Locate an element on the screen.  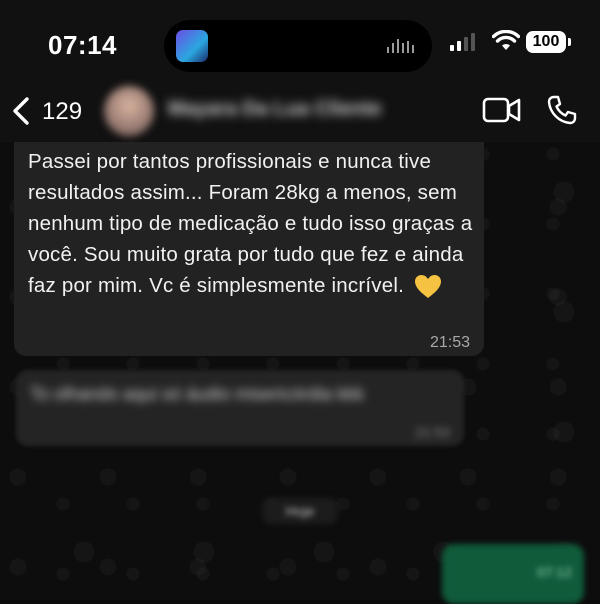
battery-tip is located at coordinates (569, 42).